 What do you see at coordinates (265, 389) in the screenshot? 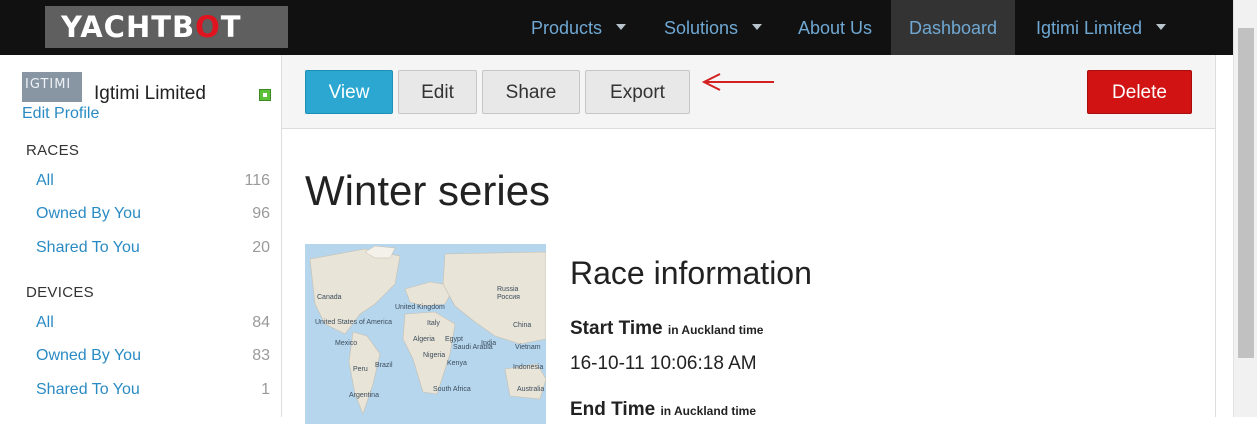
I see `devices-shared-count: 1` at bounding box center [265, 389].